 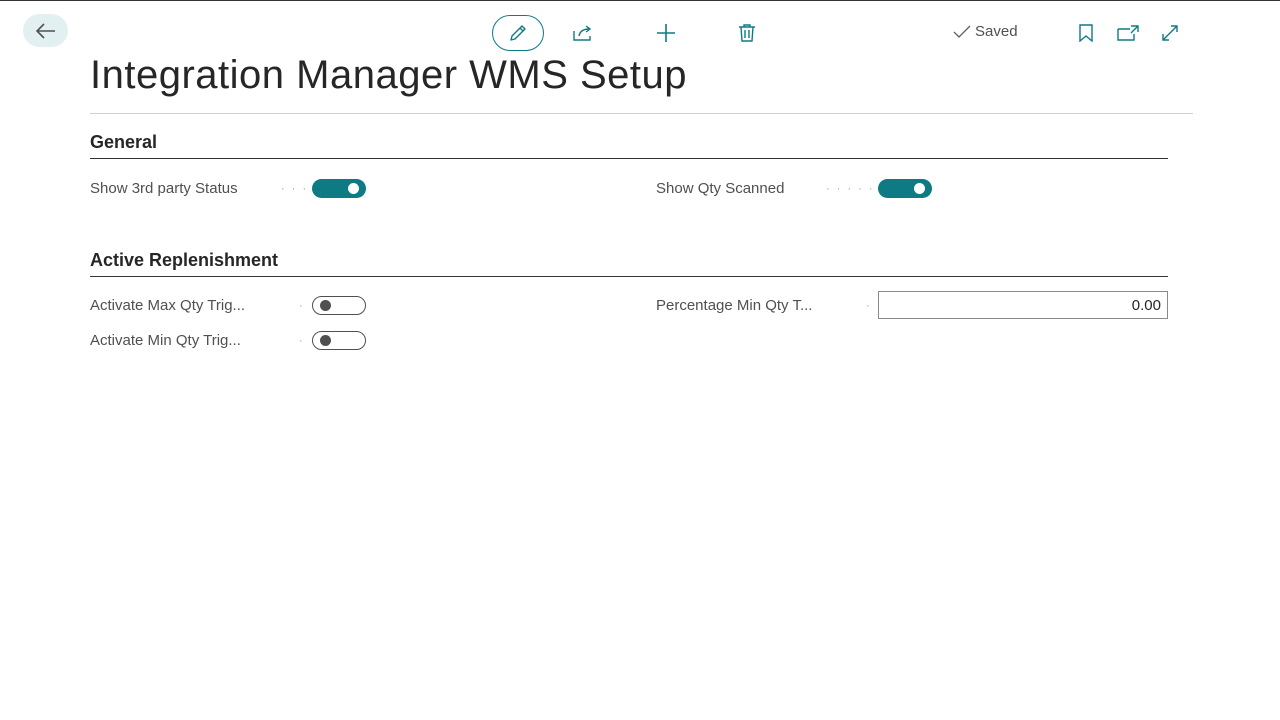 I want to click on section-general-header: General, so click(x=629, y=145).